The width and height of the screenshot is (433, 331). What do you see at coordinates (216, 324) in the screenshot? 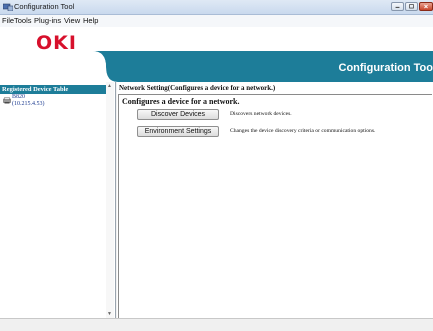
I see `status-bar` at bounding box center [216, 324].